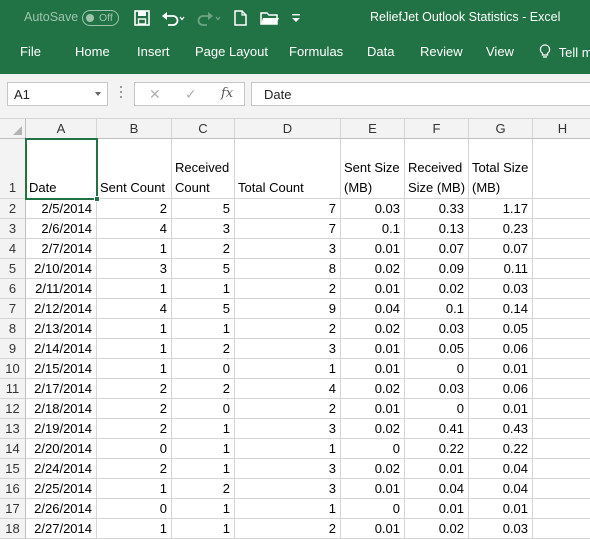 This screenshot has height=539, width=590. Describe the element at coordinates (142, 18) in the screenshot. I see `save-button` at that location.